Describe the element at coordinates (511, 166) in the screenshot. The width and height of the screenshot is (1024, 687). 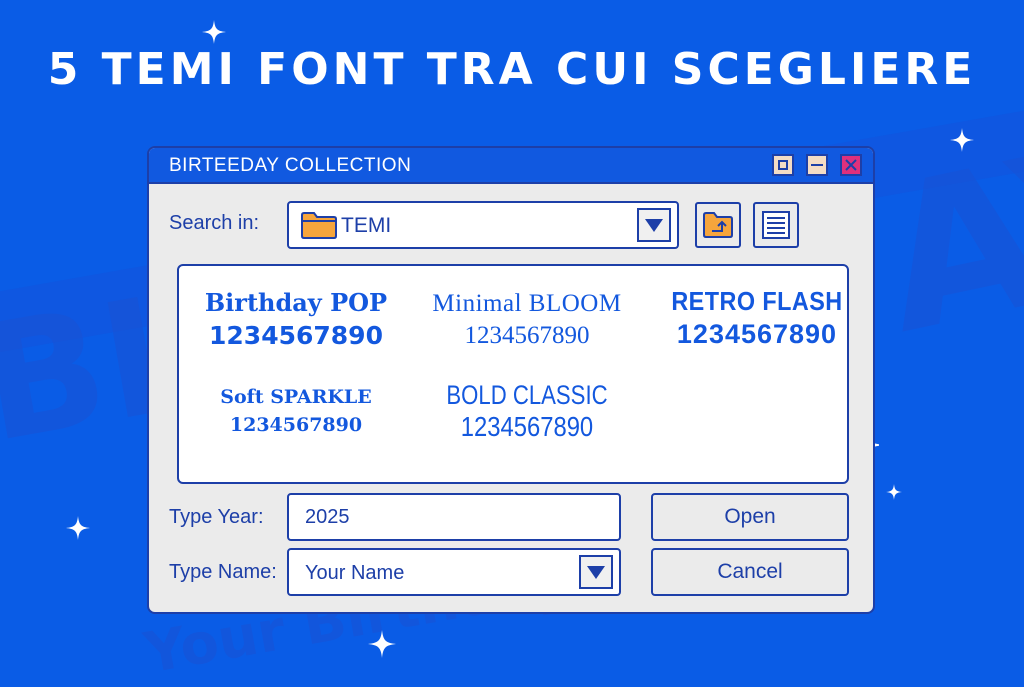
I see `title-bar: BIRTEEDAY COLLECTION` at that location.